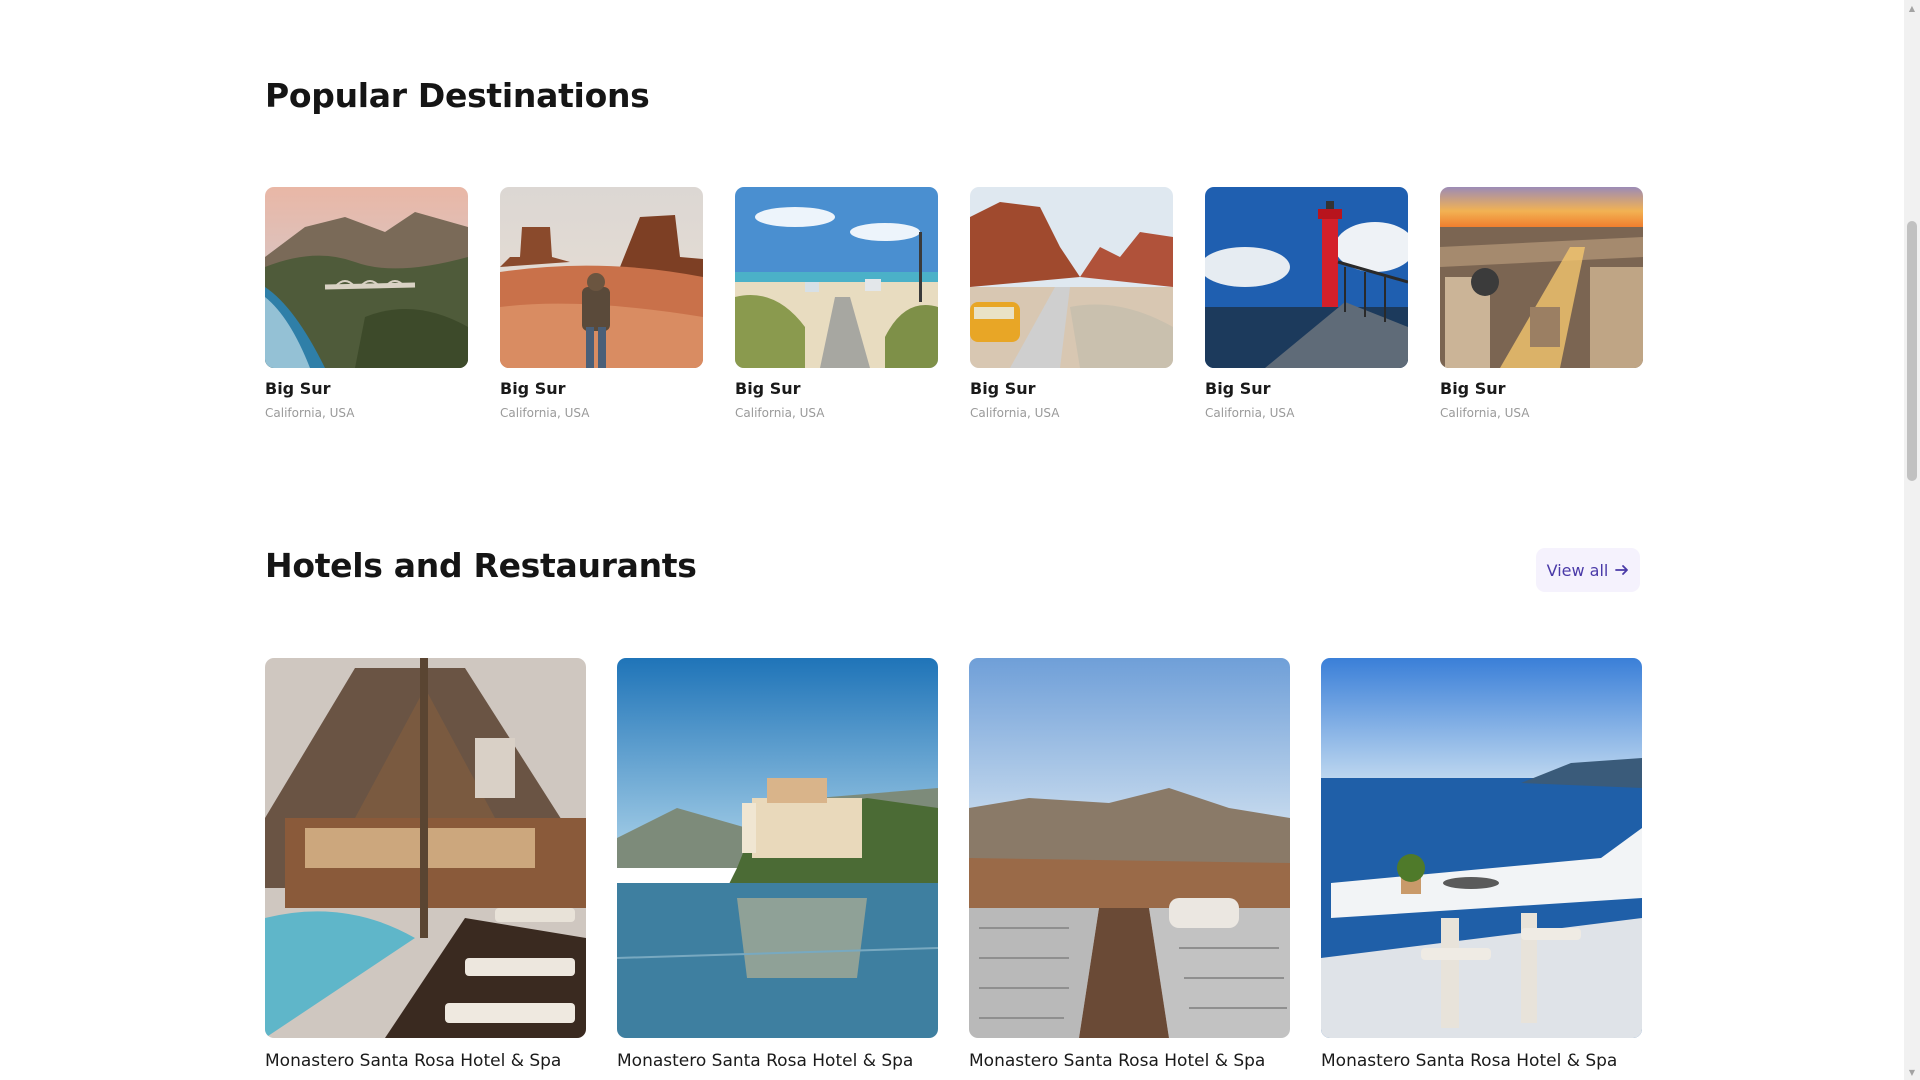  What do you see at coordinates (1912, 8) in the screenshot?
I see `scroll-up-arrow-icon: ▲` at bounding box center [1912, 8].